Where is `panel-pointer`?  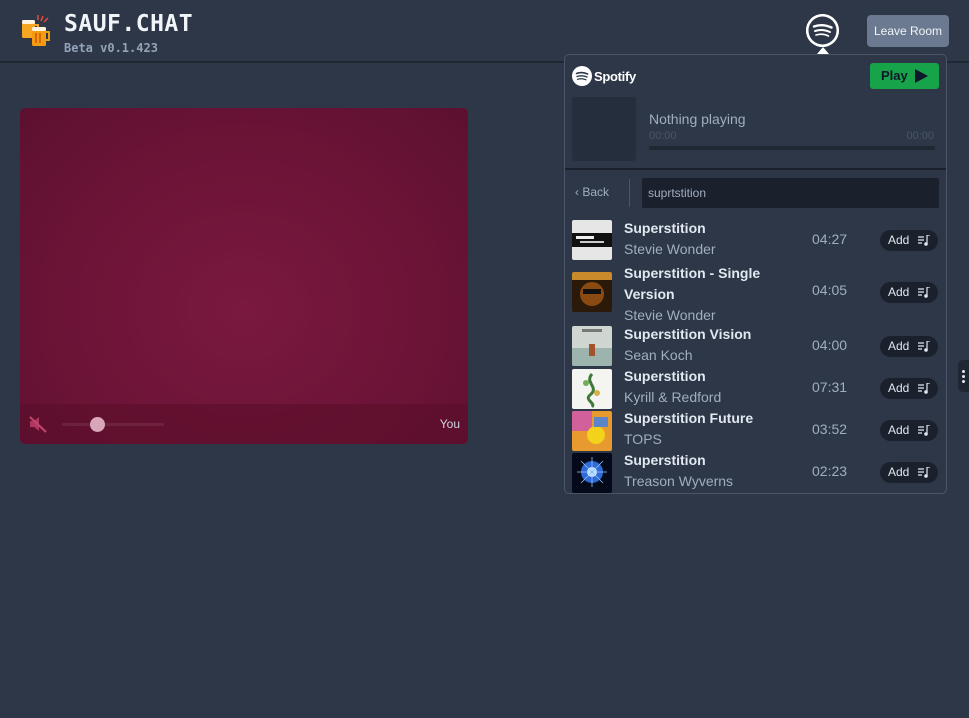
panel-pointer is located at coordinates (823, 50).